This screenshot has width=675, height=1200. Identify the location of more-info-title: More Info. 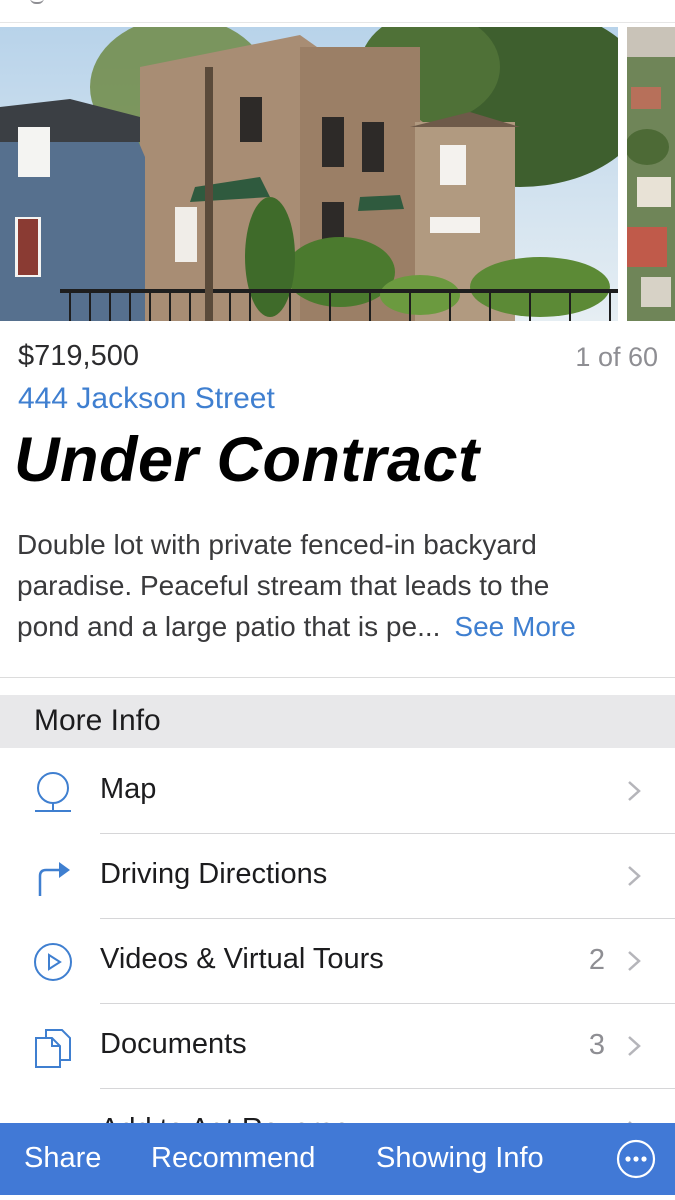
(97, 720).